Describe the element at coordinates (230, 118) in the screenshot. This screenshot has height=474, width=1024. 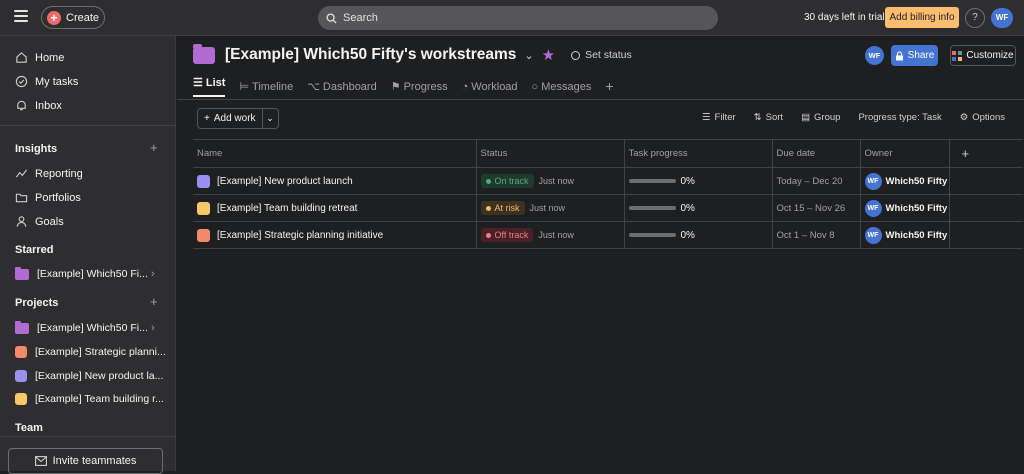
I see `add-work-button: + Add work` at that location.